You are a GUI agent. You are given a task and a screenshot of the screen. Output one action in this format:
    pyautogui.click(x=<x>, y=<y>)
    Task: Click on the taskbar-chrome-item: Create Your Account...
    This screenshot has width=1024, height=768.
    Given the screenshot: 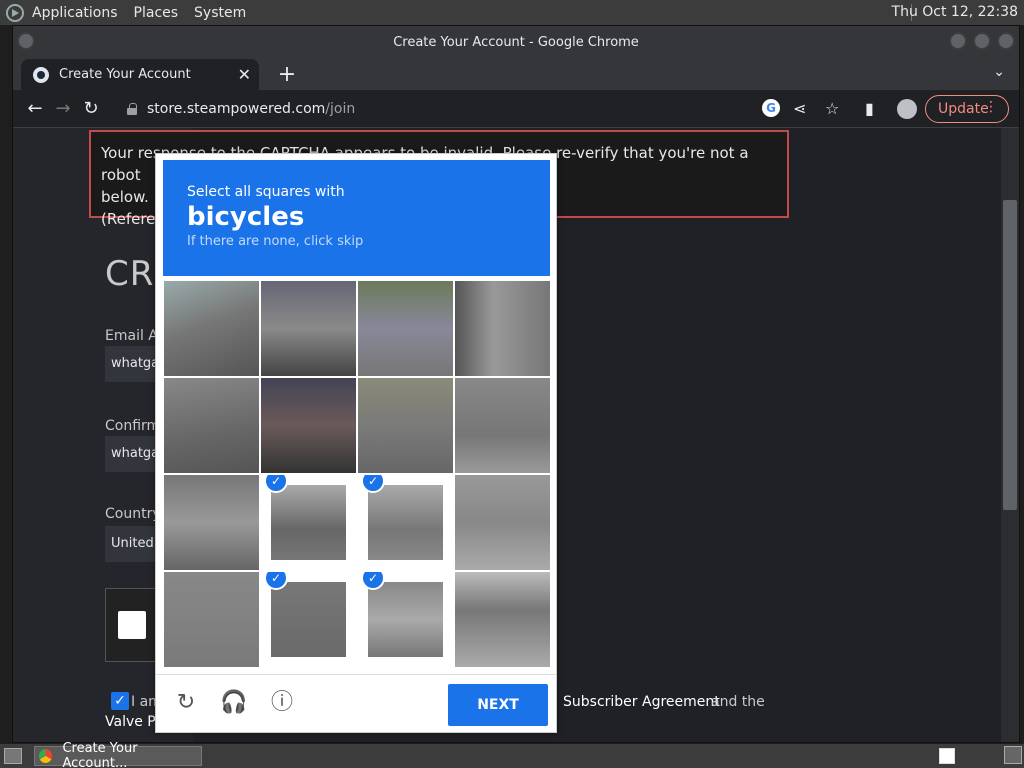 What is the action you would take?
    pyautogui.click(x=118, y=754)
    